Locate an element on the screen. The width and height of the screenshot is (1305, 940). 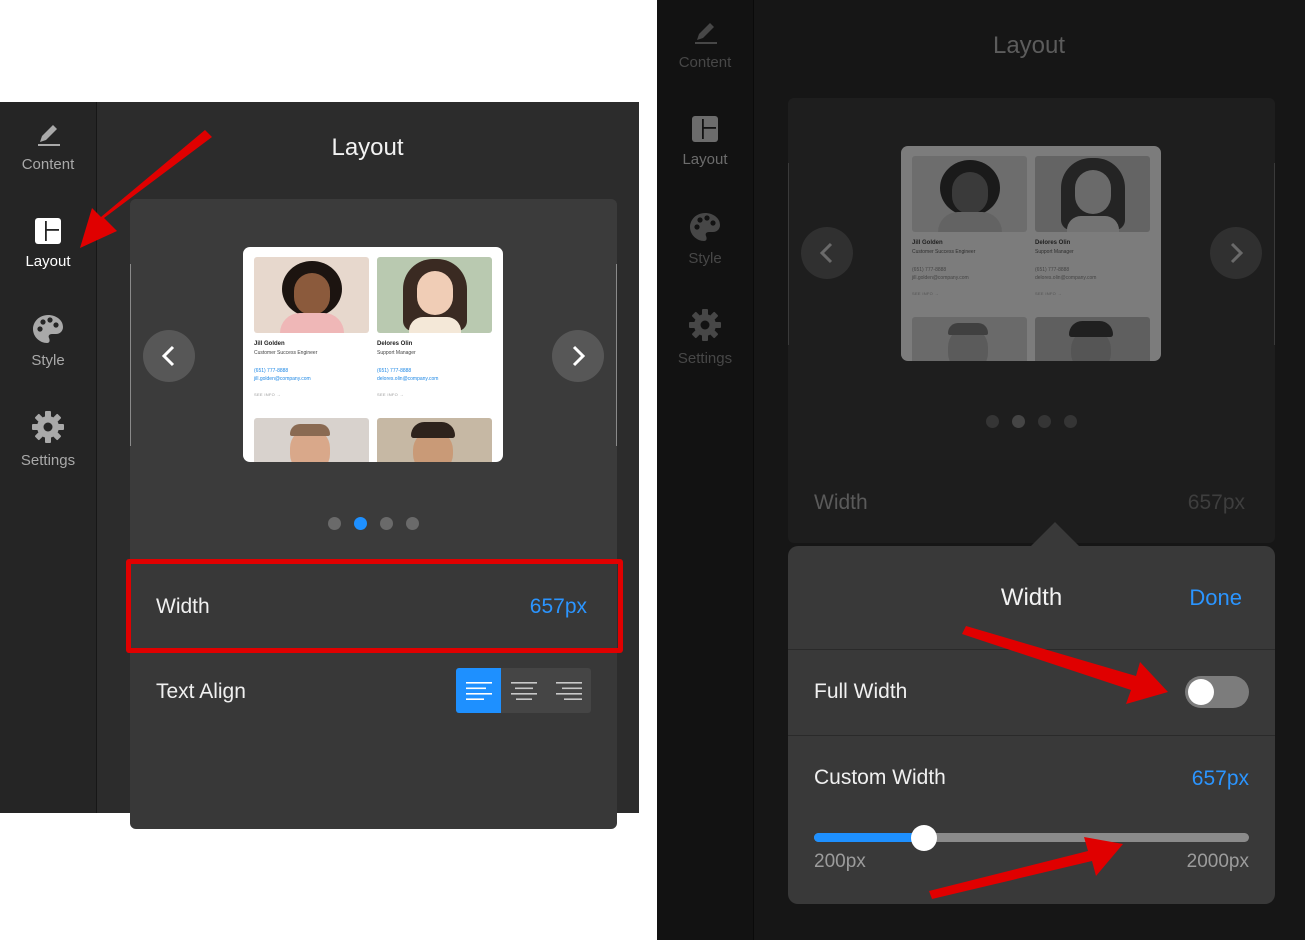
person-role: Customer Success Engineer is located at coordinates (944, 252).